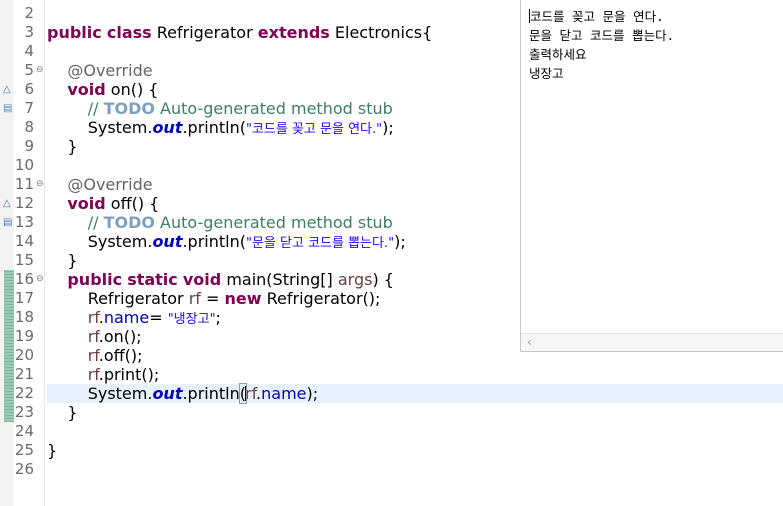 The width and height of the screenshot is (783, 506). What do you see at coordinates (24, 184) in the screenshot?
I see `line-number: 11` at bounding box center [24, 184].